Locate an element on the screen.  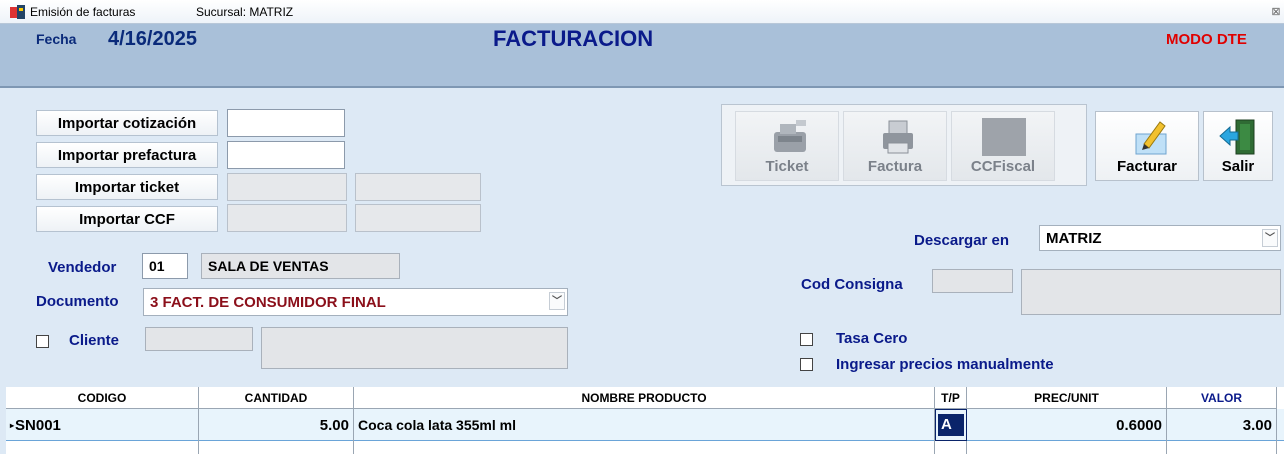
col-header-product-name: NOMBRE PRODUCTO is located at coordinates (644, 398).